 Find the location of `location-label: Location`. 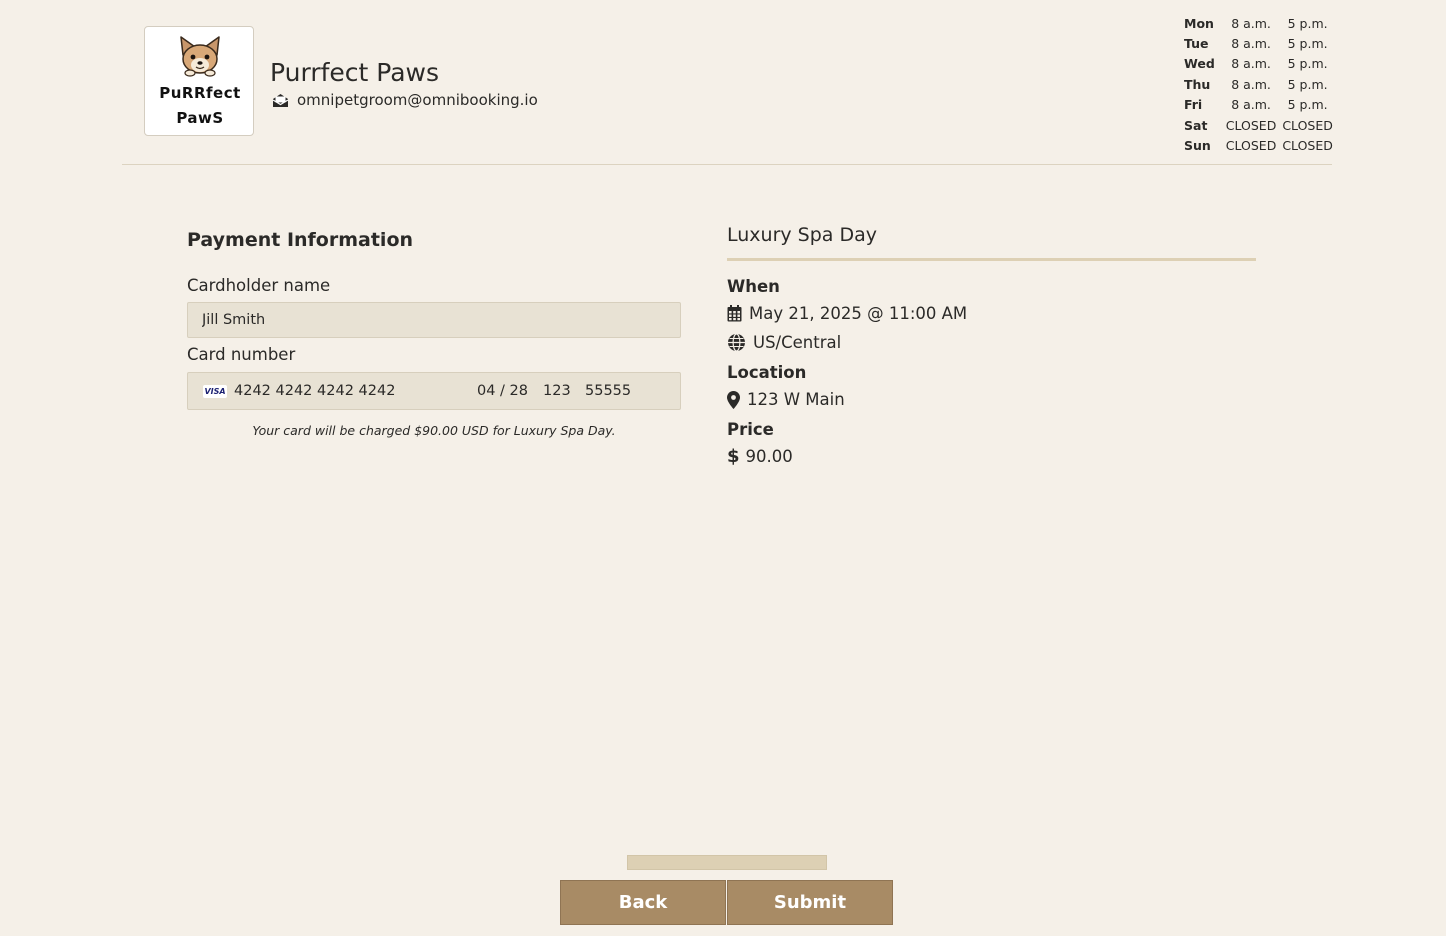

location-label: Location is located at coordinates (767, 372).